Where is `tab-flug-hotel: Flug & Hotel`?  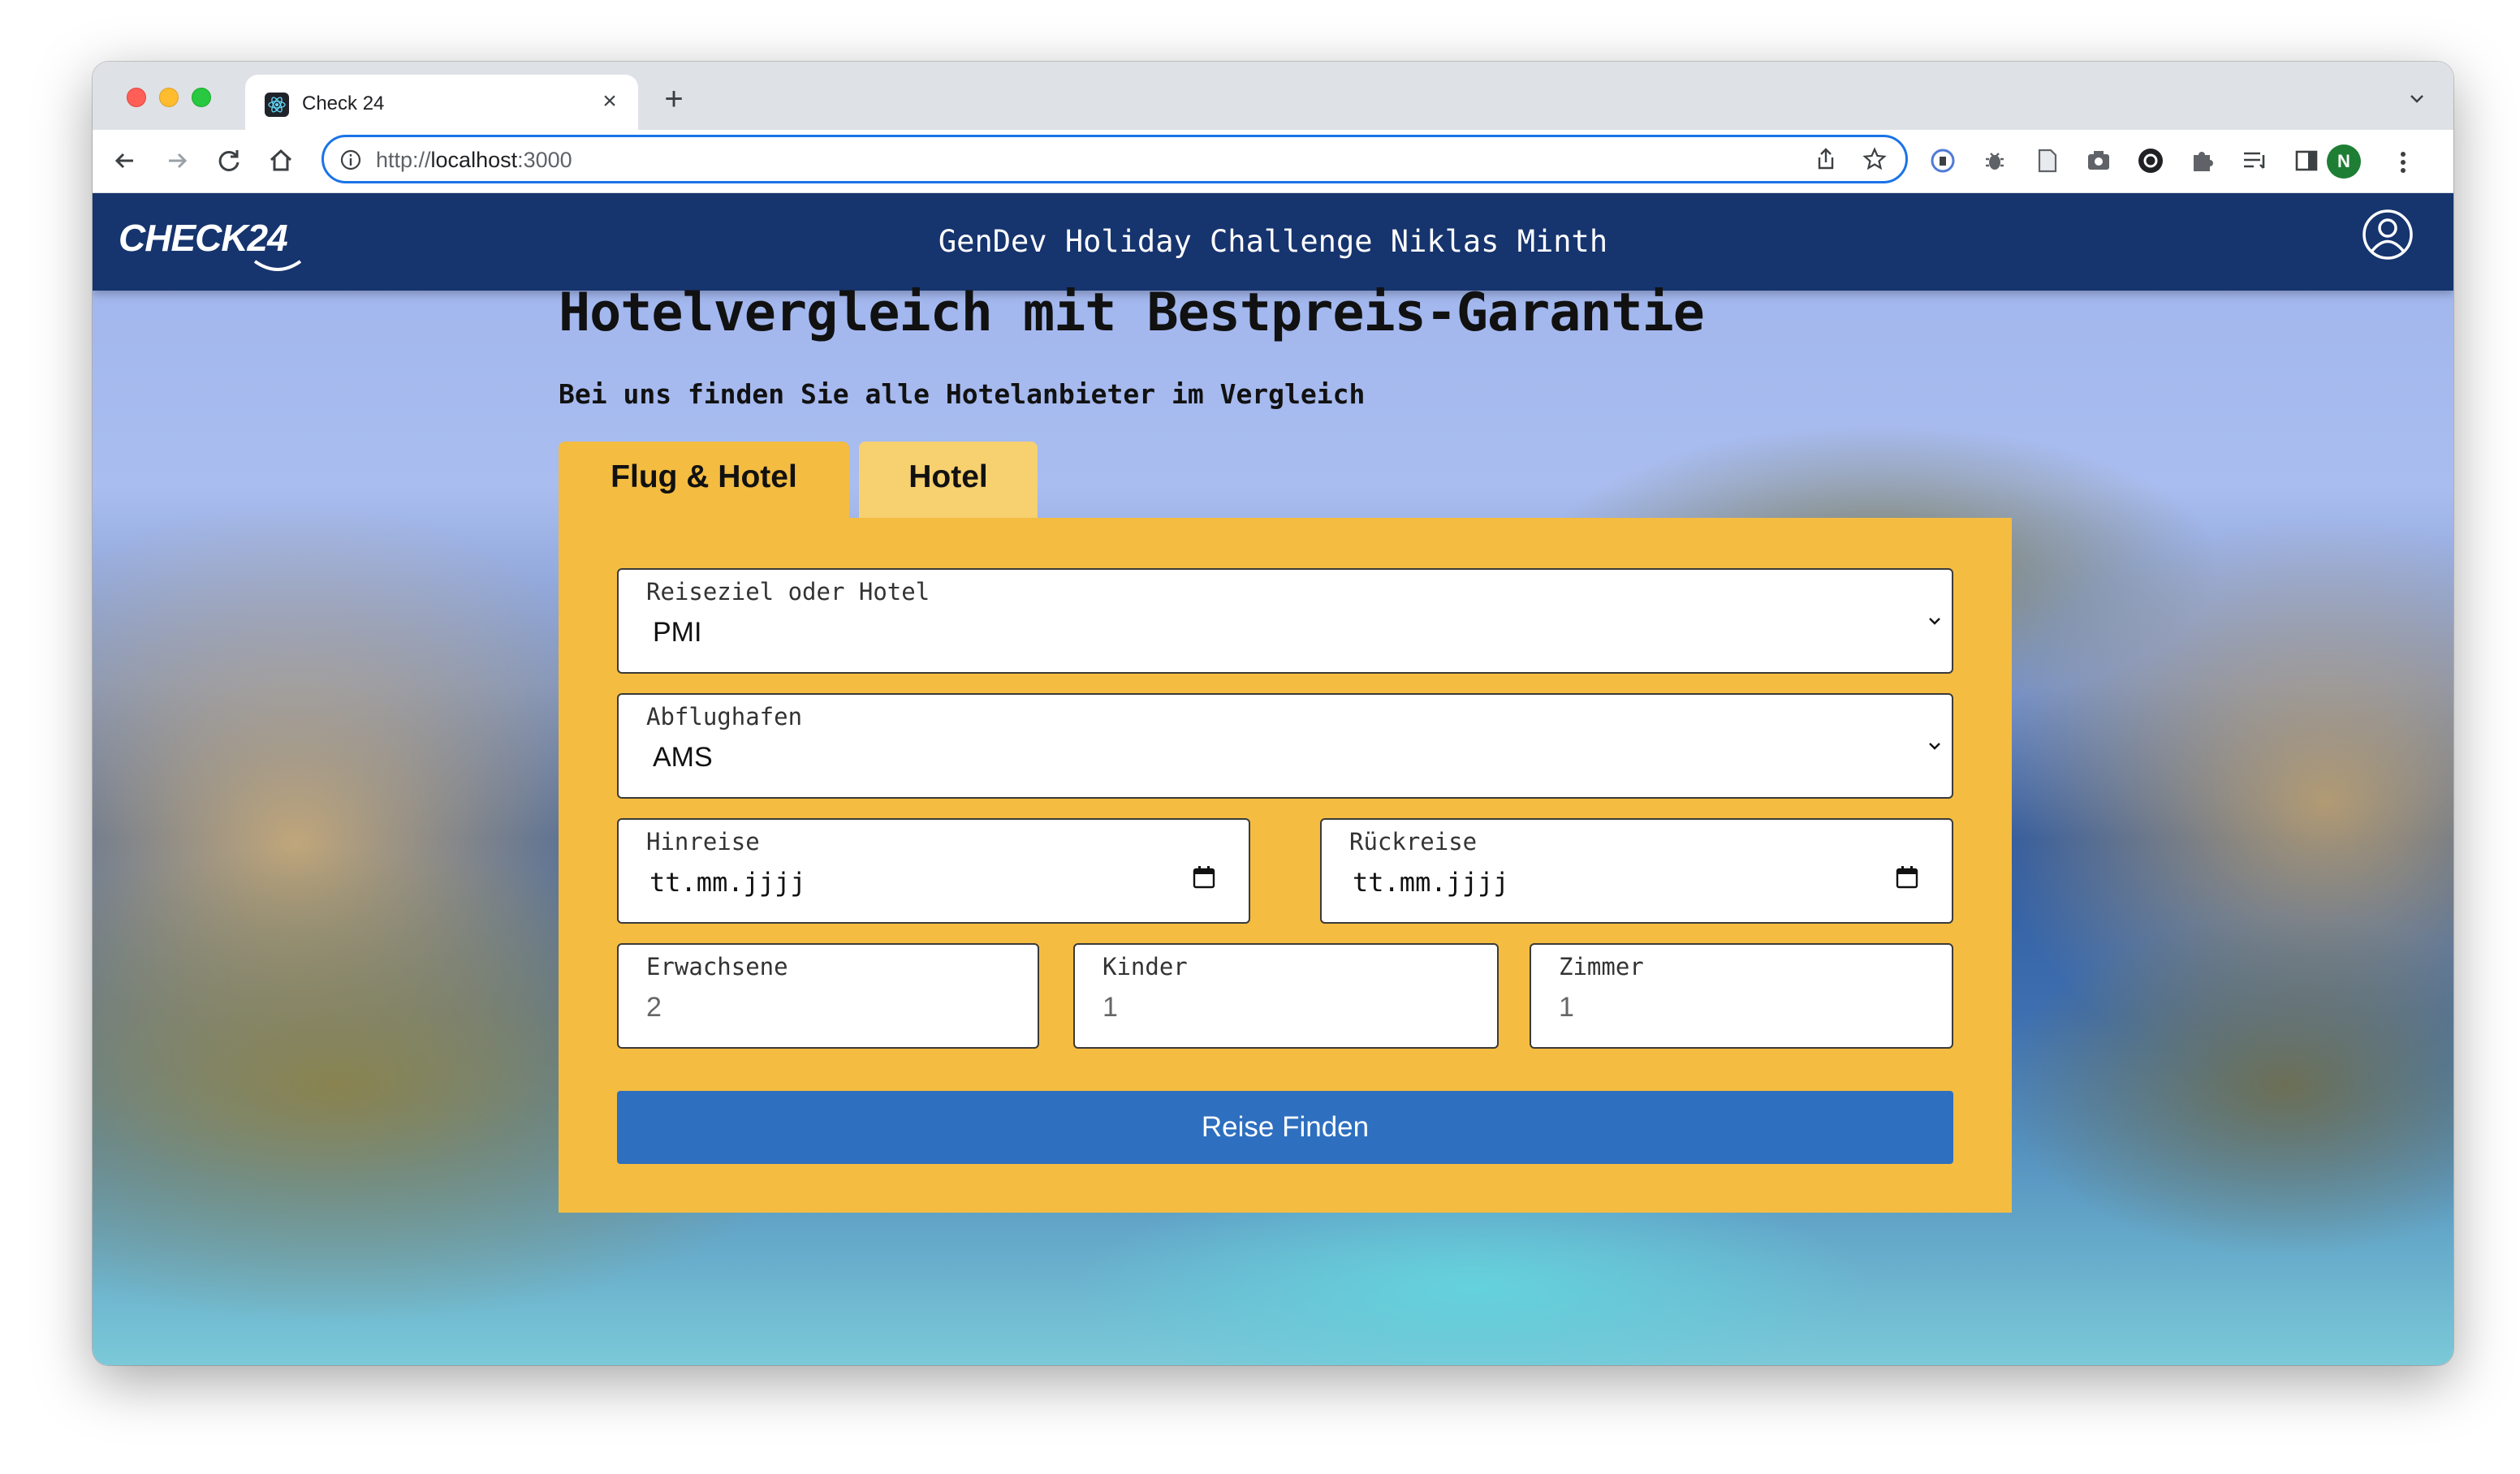 tab-flug-hotel: Flug & Hotel is located at coordinates (704, 482).